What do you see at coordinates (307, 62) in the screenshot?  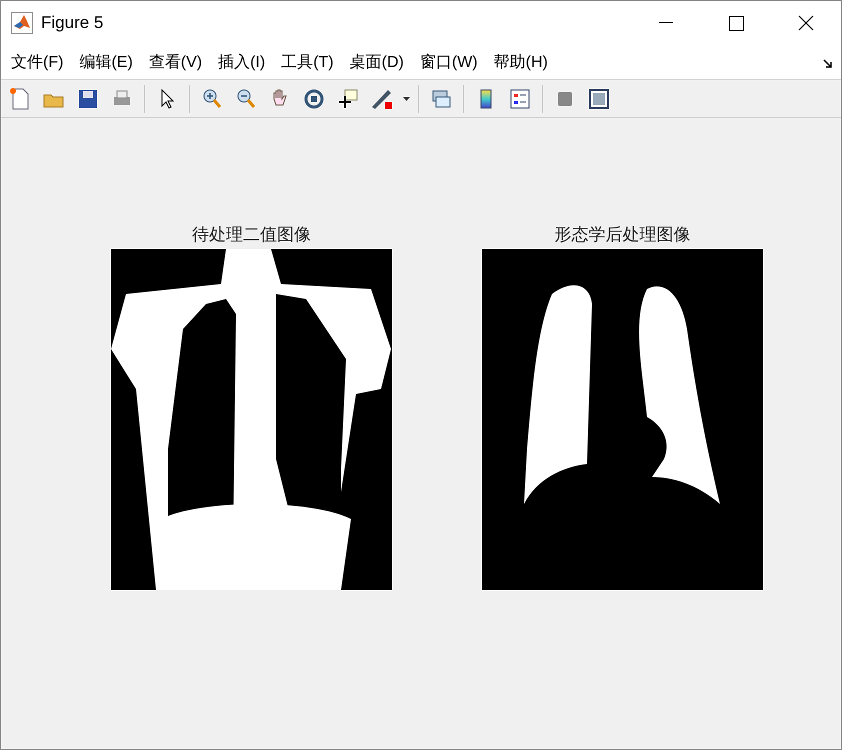 I see `menu-item: 工具(T)` at bounding box center [307, 62].